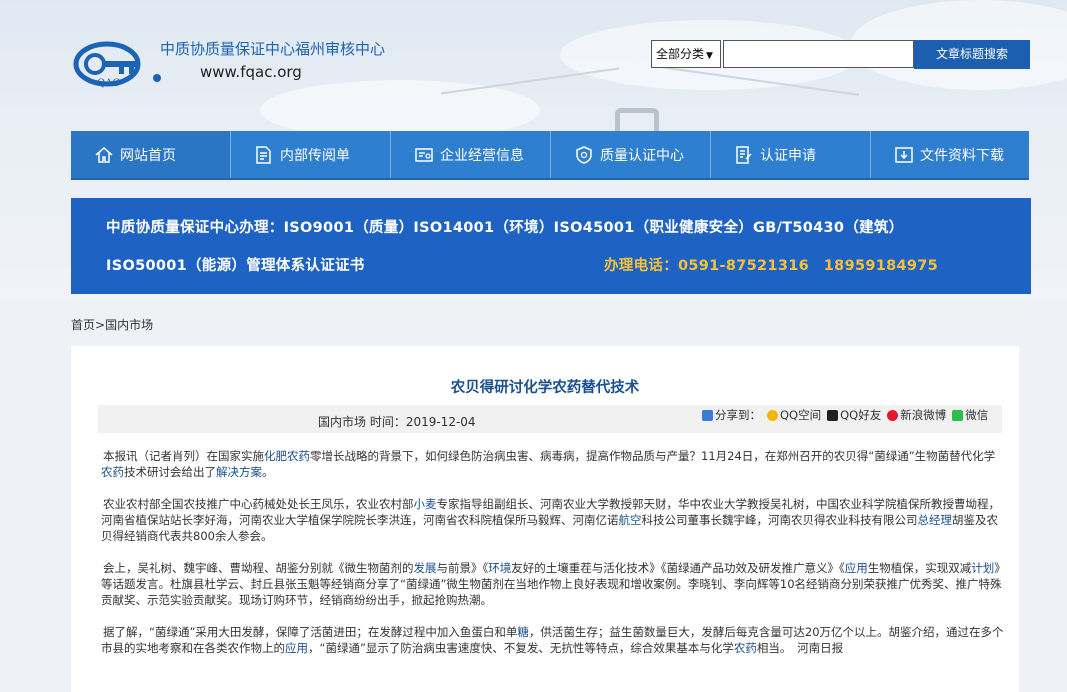  What do you see at coordinates (425, 568) in the screenshot?
I see `keyword-link: 发展` at bounding box center [425, 568].